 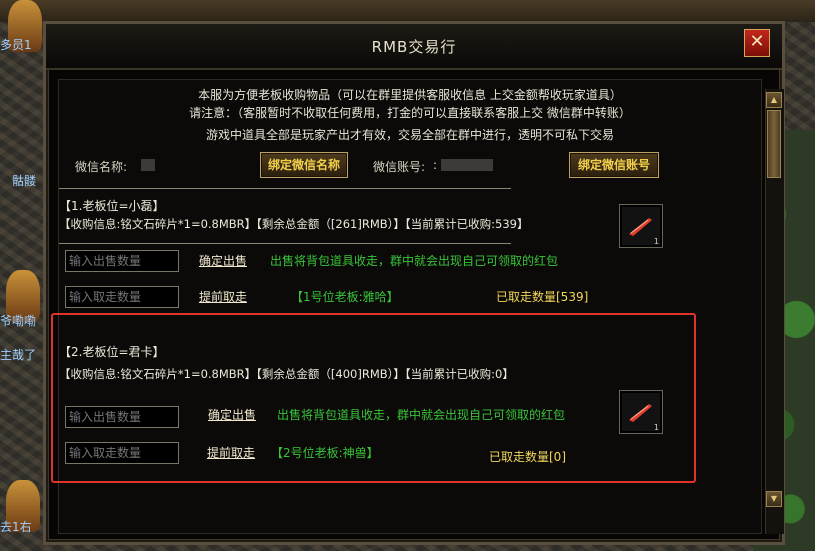 I want to click on dialog-title-bar: RMB交易行 ✕, so click(x=414, y=47).